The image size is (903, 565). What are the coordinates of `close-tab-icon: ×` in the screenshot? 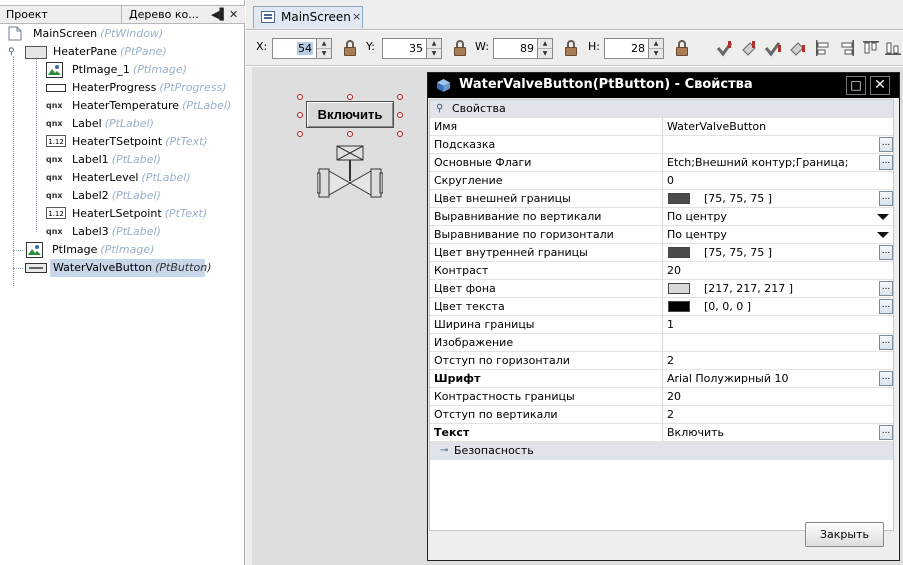 It's located at (356, 16).